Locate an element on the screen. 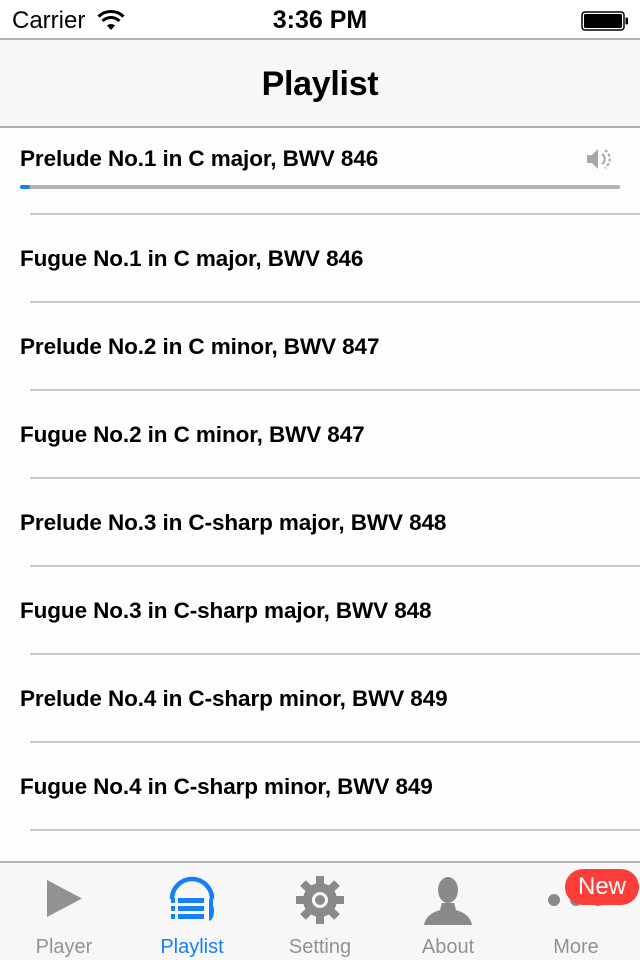  status-bar: Carrier 3:36 PM is located at coordinates (320, 20).